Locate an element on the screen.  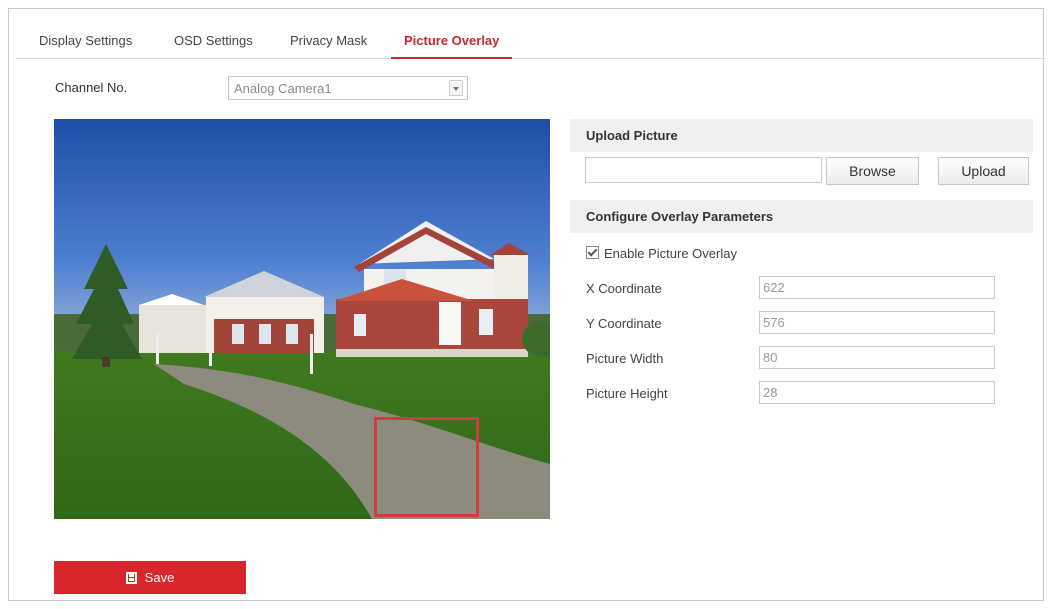
picture-width-label: Picture Width is located at coordinates (625, 358).